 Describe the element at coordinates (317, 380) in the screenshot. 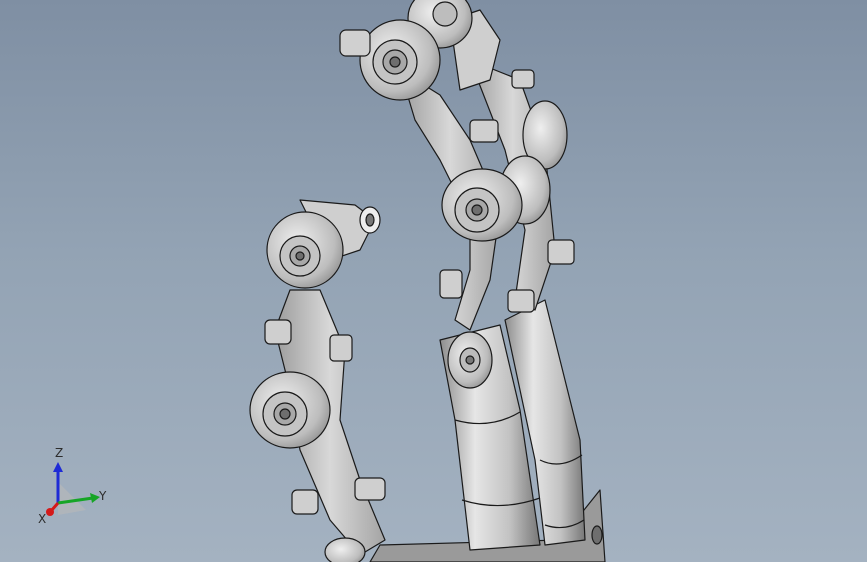

I see `thumb-links` at that location.